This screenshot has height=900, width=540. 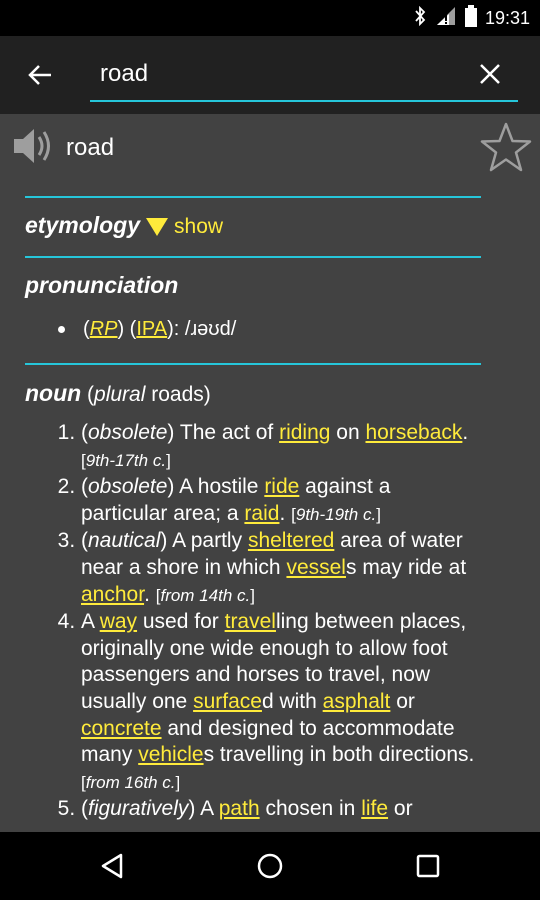 I want to click on star-icon, so click(x=506, y=147).